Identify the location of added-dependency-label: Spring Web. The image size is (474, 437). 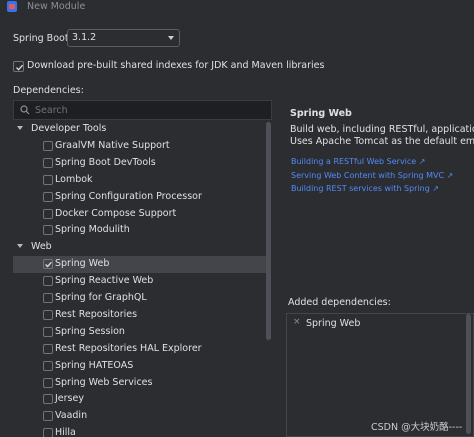
(333, 323).